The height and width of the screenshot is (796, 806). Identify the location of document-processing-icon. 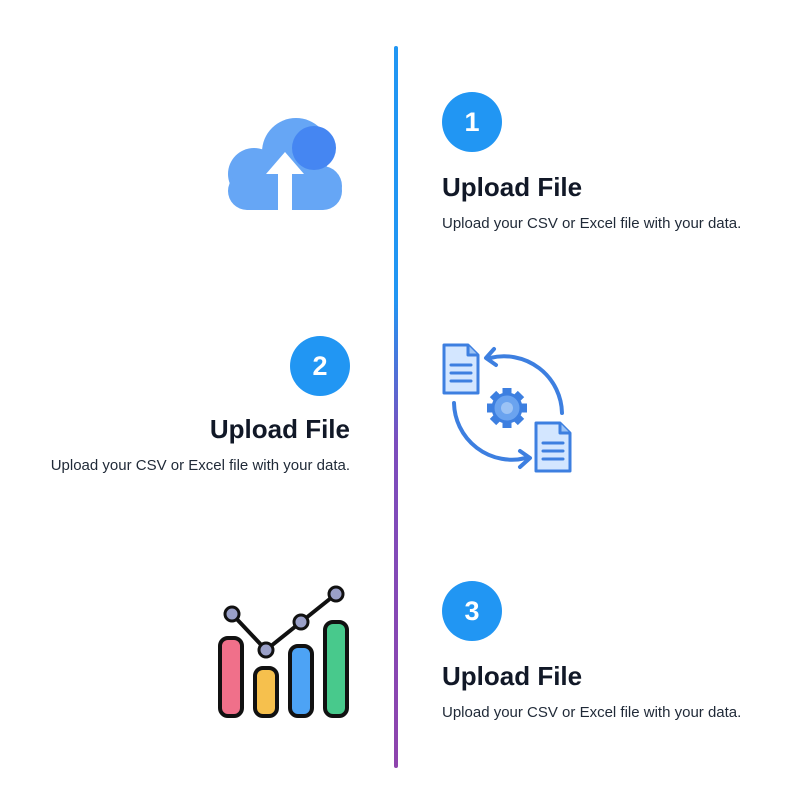
(508, 408).